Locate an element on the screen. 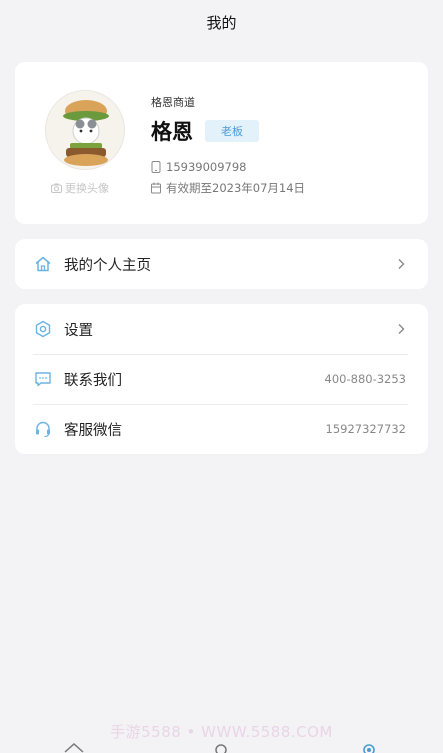 The width and height of the screenshot is (443, 753). tab-bar is located at coordinates (221, 746).